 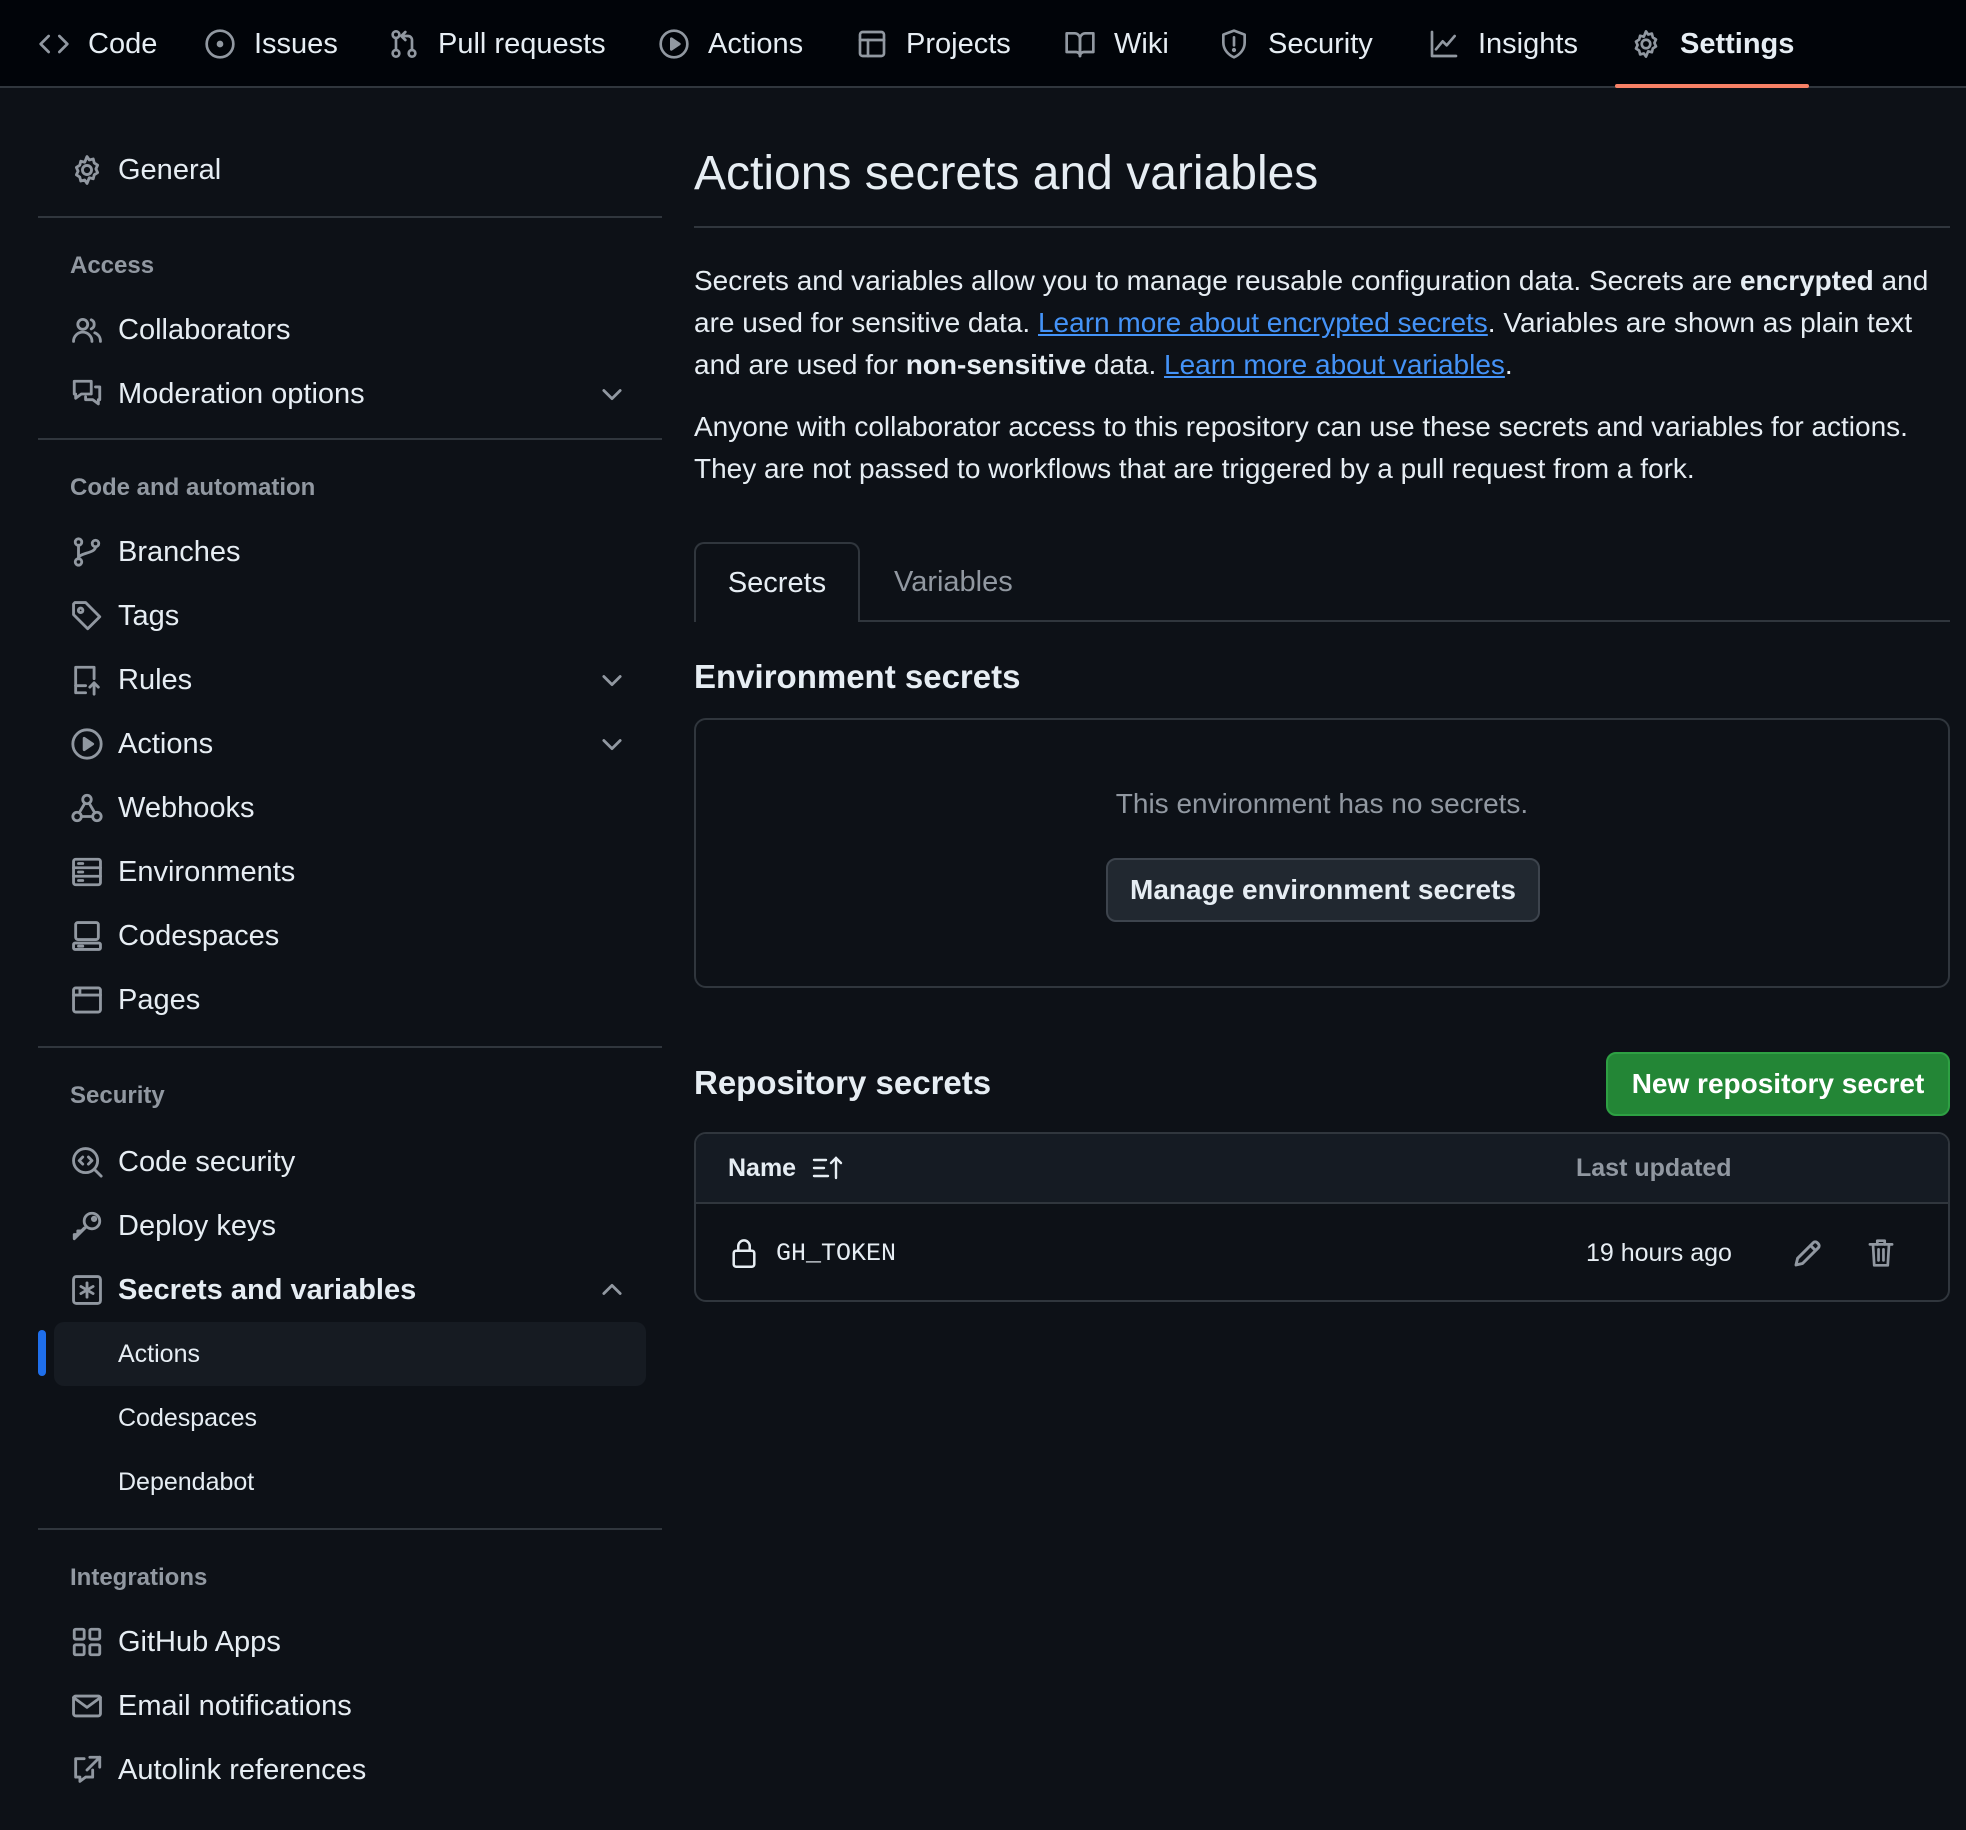 What do you see at coordinates (1234, 44) in the screenshot?
I see `shield-icon` at bounding box center [1234, 44].